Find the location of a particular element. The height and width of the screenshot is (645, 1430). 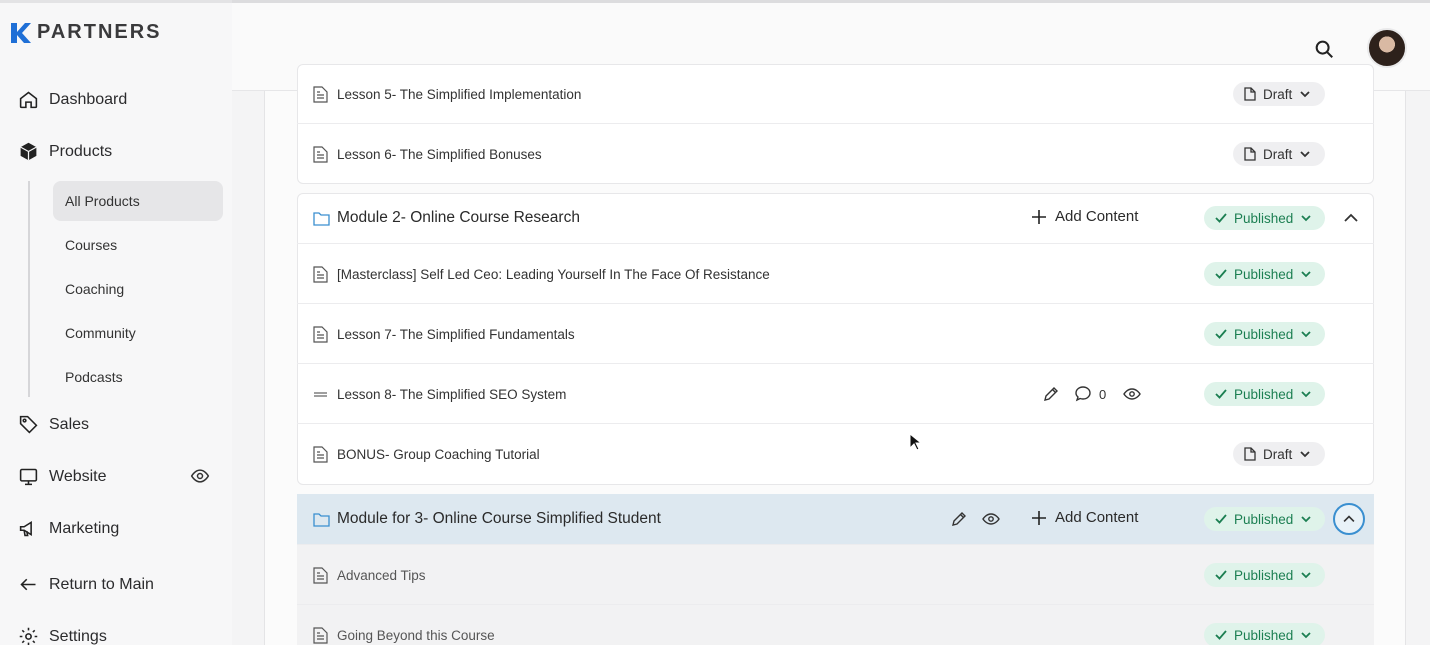

lesson-title: BONUS- Group Coaching Tutorial is located at coordinates (438, 454).